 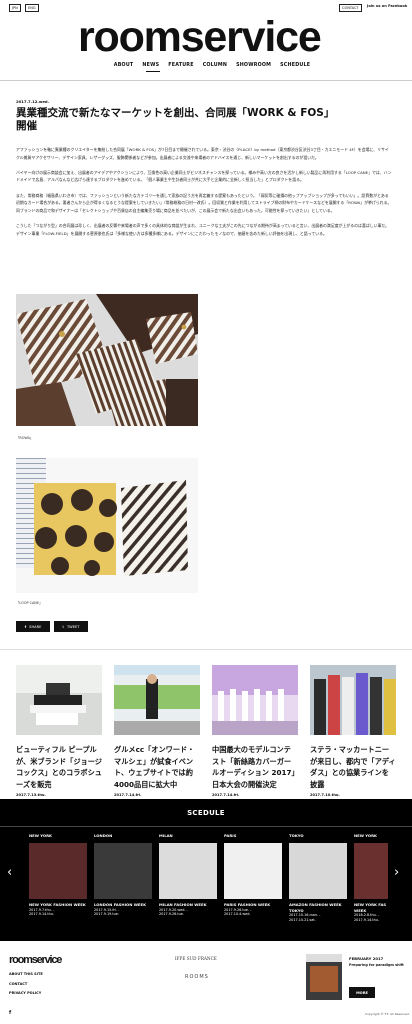 What do you see at coordinates (150, 65) in the screenshot?
I see `nav-news: NEWS` at bounding box center [150, 65].